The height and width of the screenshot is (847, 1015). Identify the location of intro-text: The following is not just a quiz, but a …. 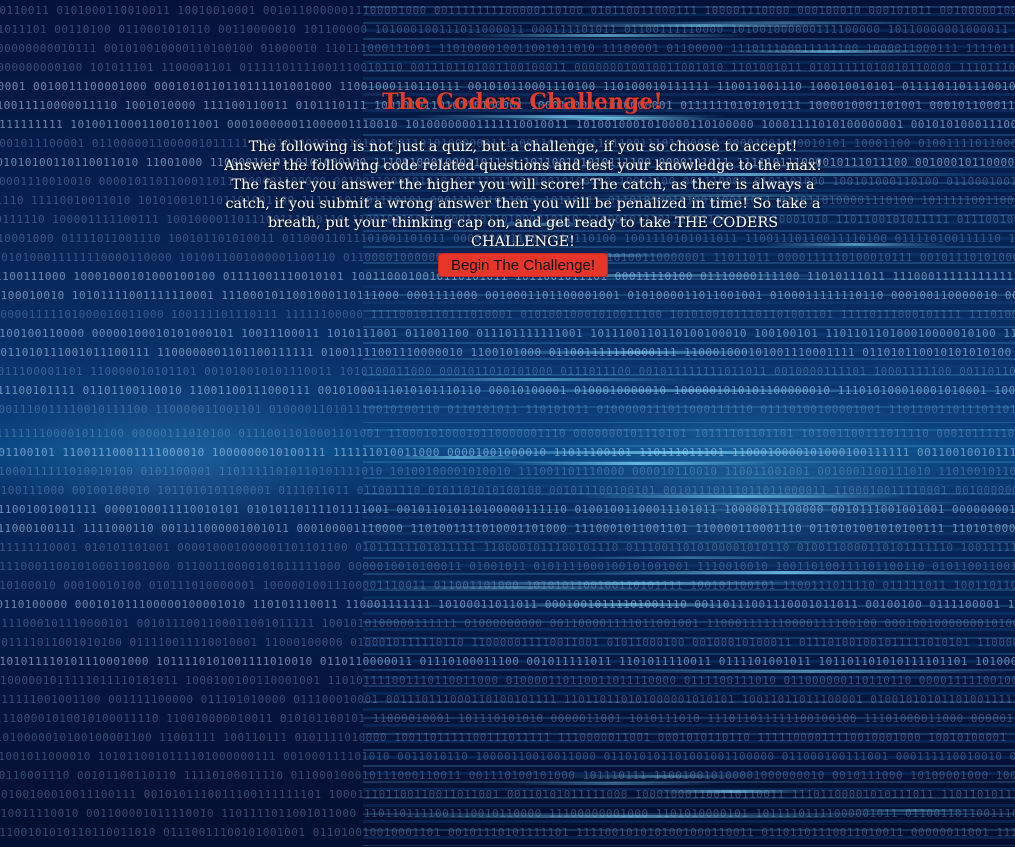
(523, 194).